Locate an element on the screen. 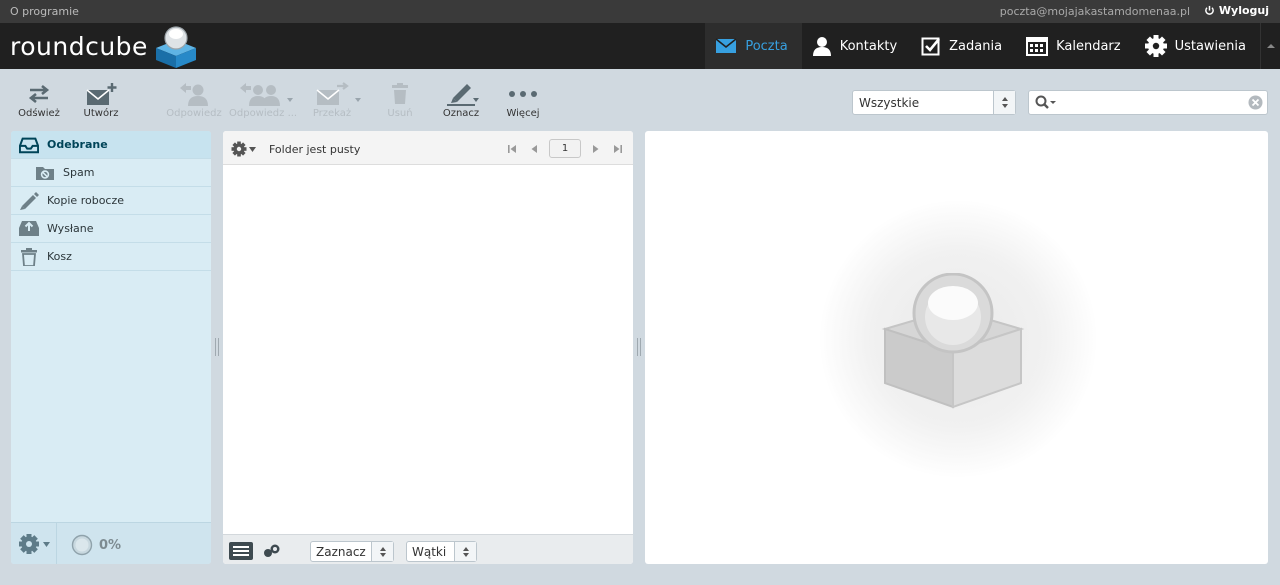 Image resolution: width=1280 pixels, height=585 pixels. last-page-icon is located at coordinates (618, 149).